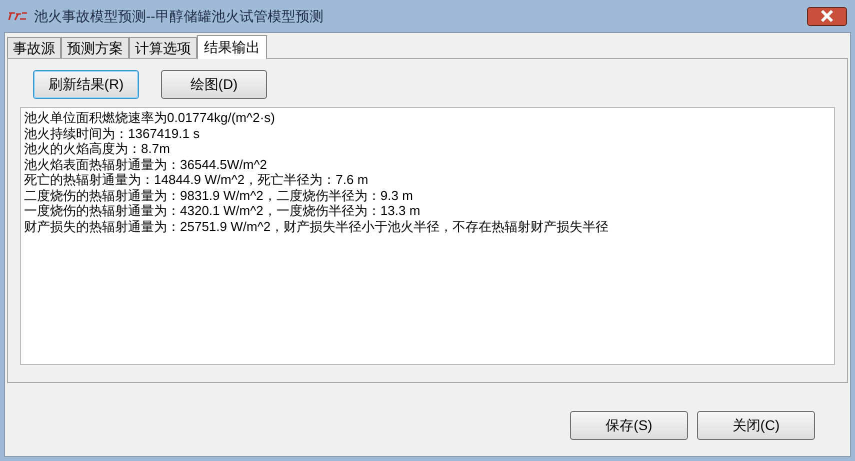 The height and width of the screenshot is (461, 855). Describe the element at coordinates (219, 195) in the screenshot. I see `result-line: 二度烧伤的热辐射通量为：9831.9 W/m^2，二度烧伤半径为：9.3 m` at that location.